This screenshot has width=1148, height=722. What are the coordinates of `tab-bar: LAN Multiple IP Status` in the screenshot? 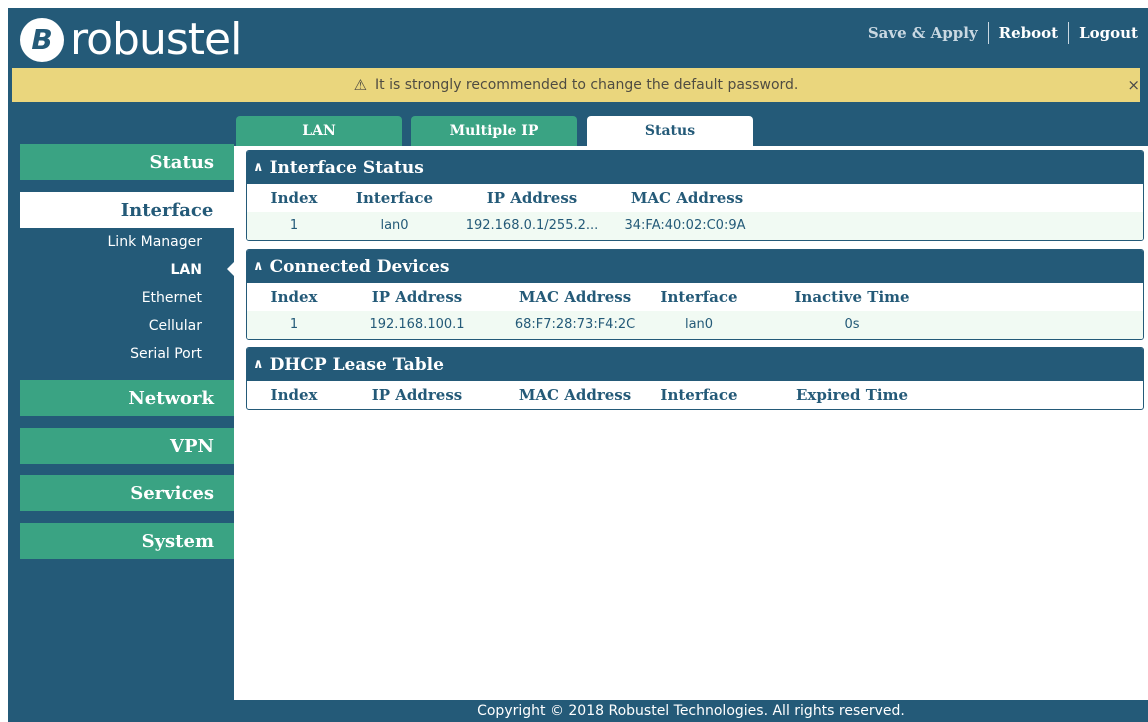 It's located at (691, 131).